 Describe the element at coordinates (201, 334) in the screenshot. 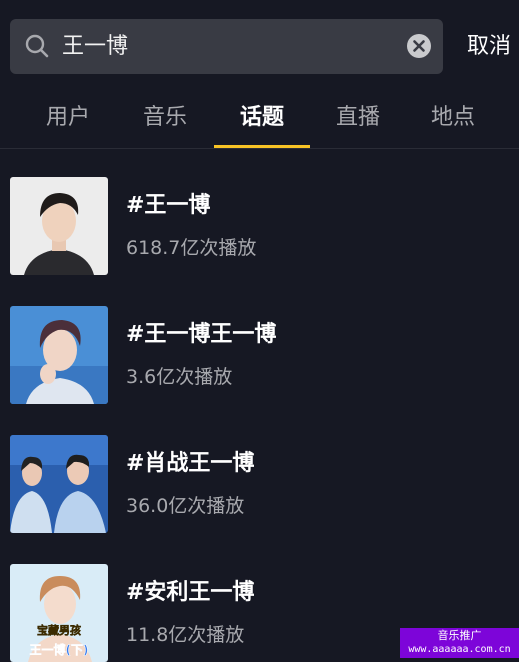

I see `topic-title: #王一博王一博` at that location.